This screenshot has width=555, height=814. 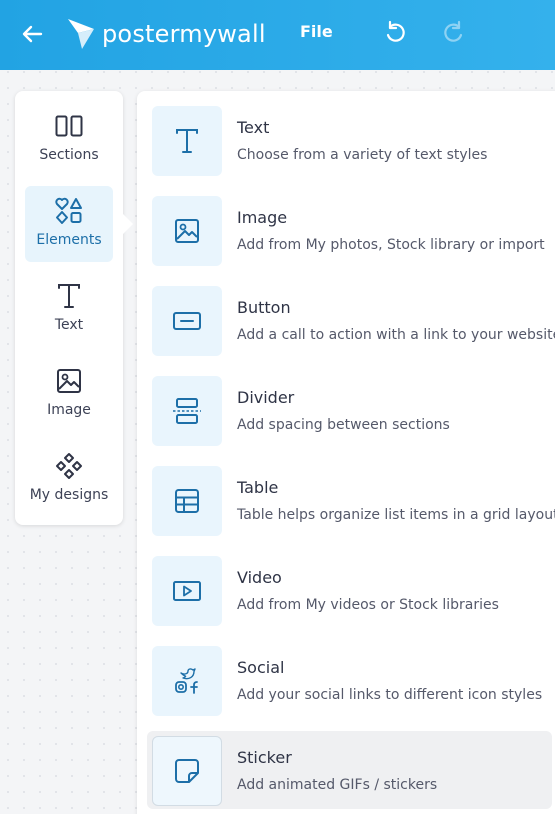 I want to click on left-rail: Sections Elements Text Image My designs, so click(x=69, y=308).